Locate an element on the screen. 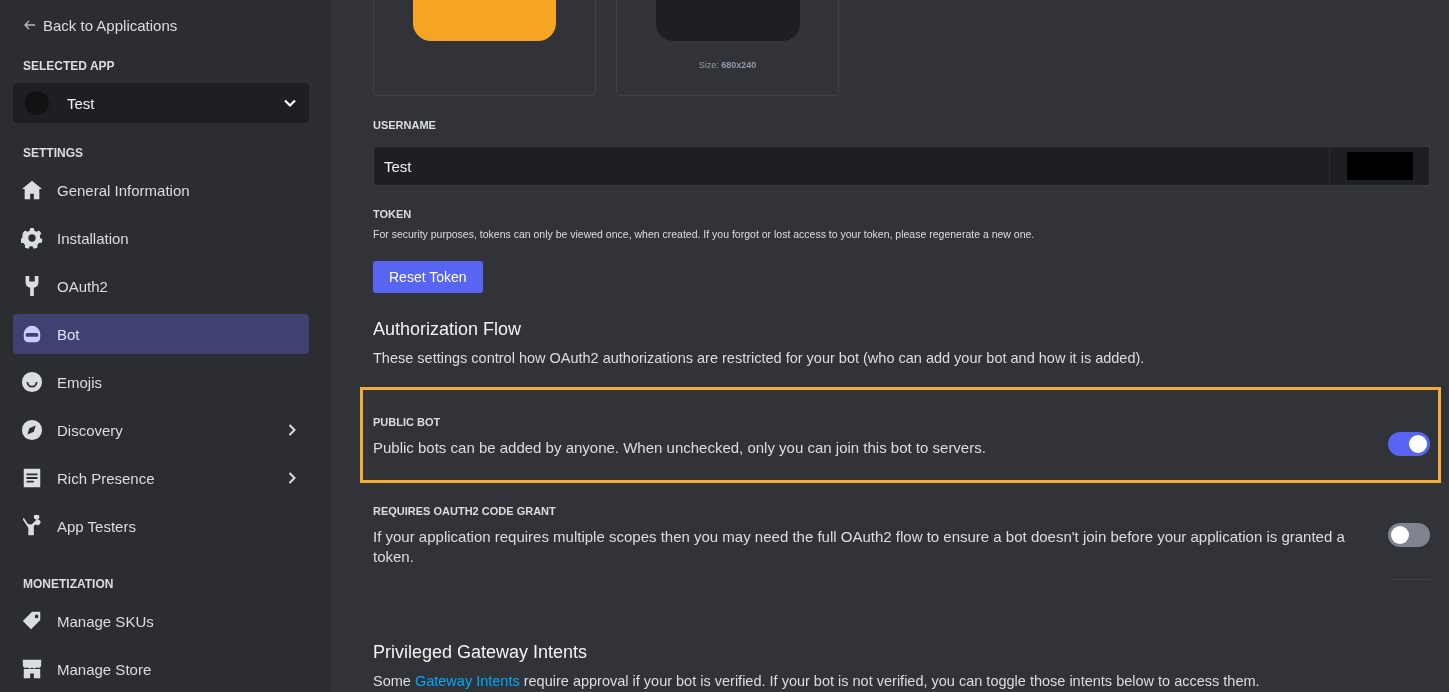 The image size is (1449, 692). gateway-intents-link: Gateway Intents is located at coordinates (467, 681).